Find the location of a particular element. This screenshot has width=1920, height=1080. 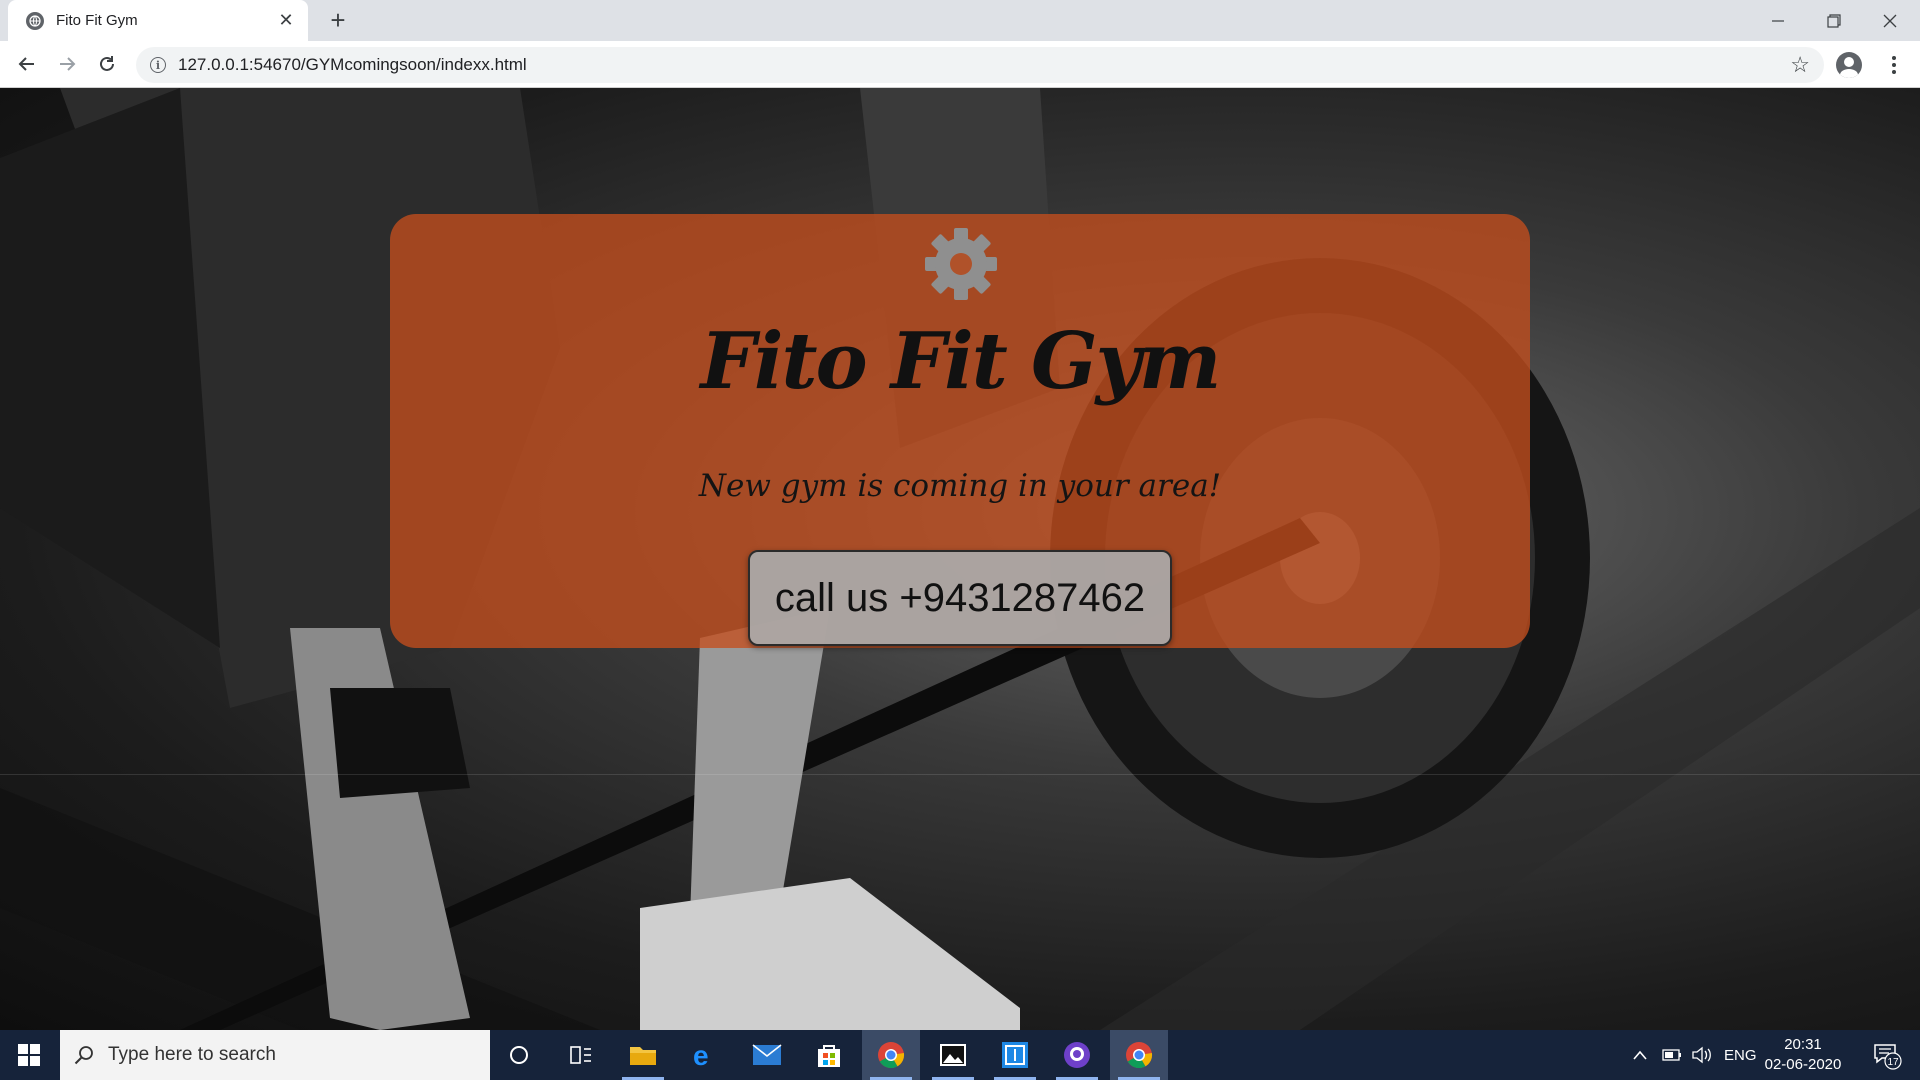

svg-text: e is located at coordinates (701, 1055).